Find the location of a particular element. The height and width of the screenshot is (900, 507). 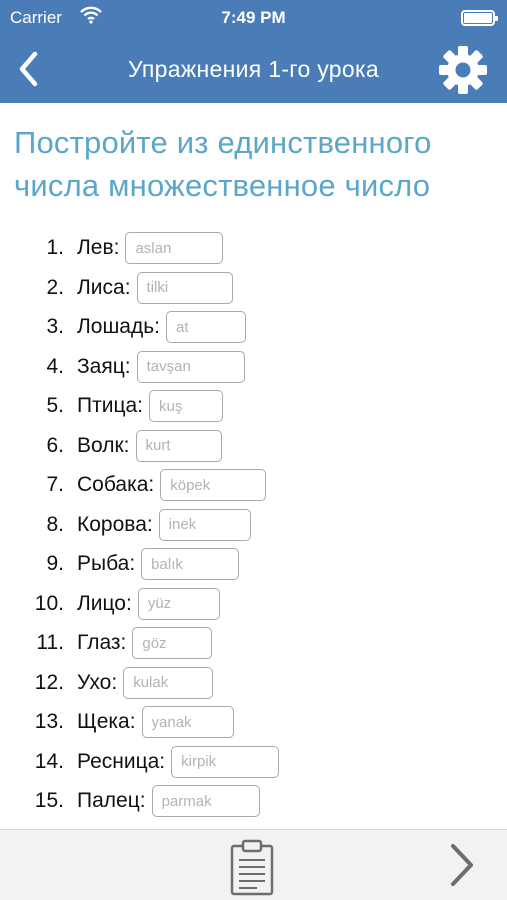

clipboard-button is located at coordinates (252, 867).